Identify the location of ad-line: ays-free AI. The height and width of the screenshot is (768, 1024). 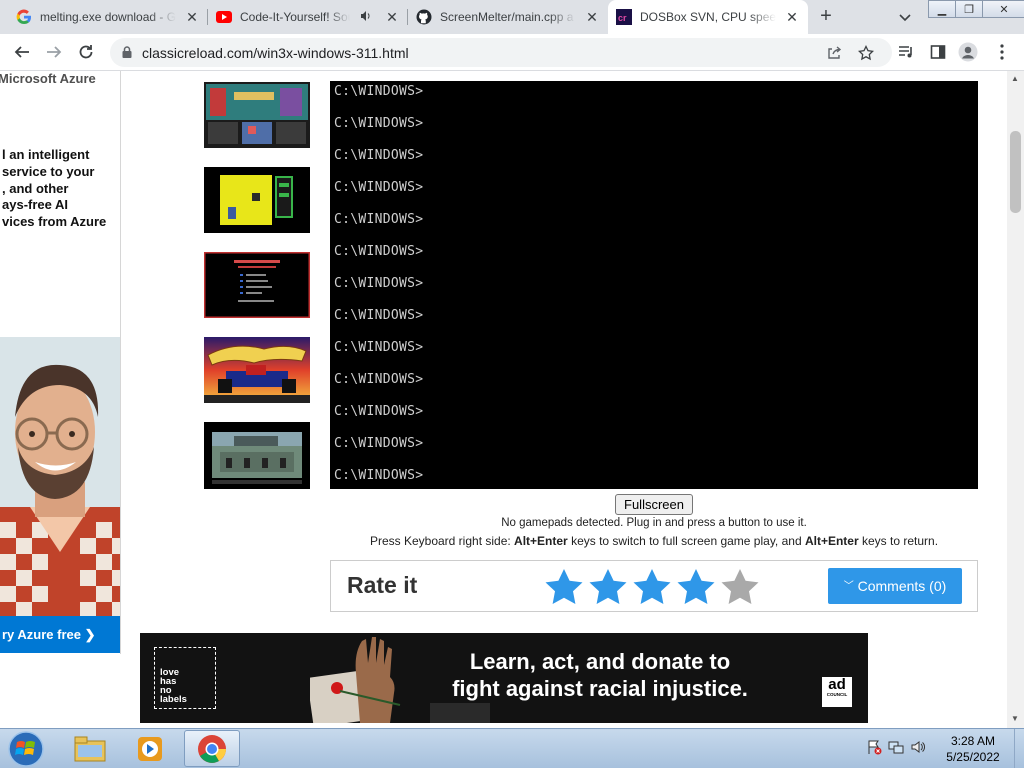
(35, 205).